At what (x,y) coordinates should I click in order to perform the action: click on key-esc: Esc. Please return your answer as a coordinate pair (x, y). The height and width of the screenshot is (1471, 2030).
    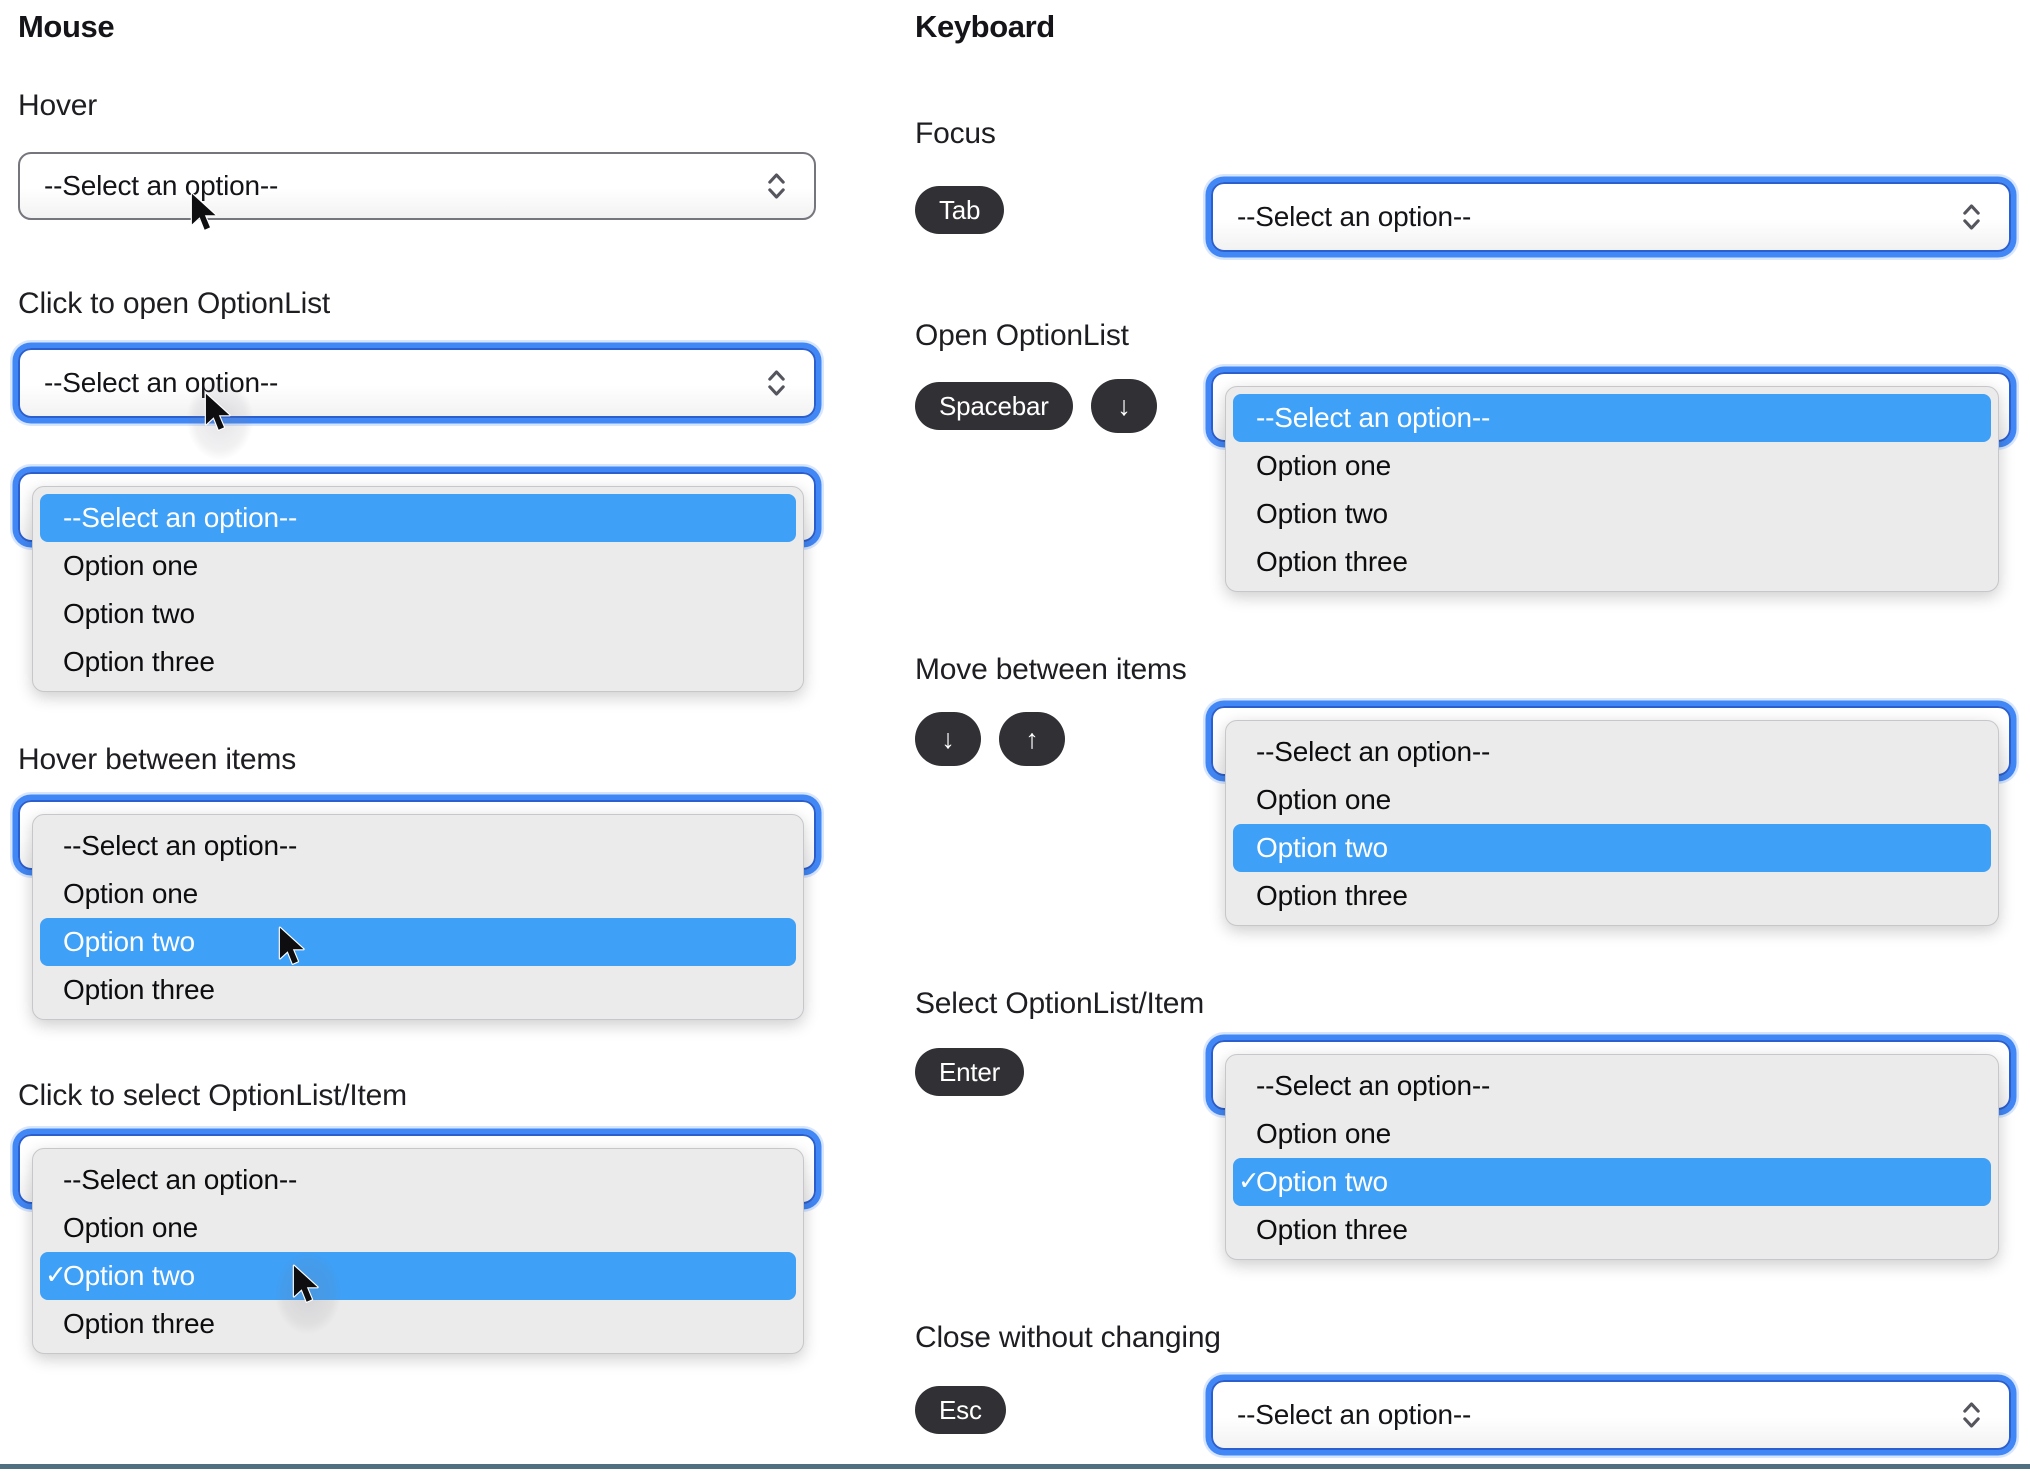
    Looking at the image, I should click on (960, 1410).